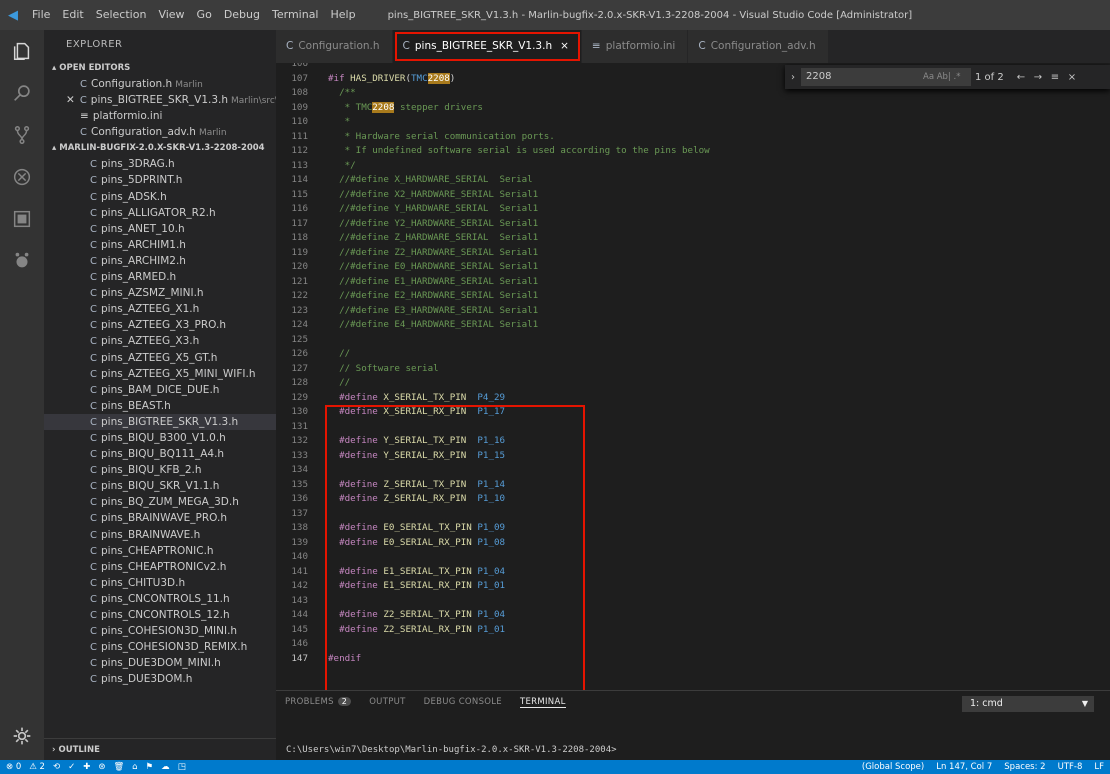 This screenshot has height=774, width=1110. What do you see at coordinates (160, 213) in the screenshot?
I see `file-tree-item: Cpins_ALLIGATOR_R2.h` at bounding box center [160, 213].